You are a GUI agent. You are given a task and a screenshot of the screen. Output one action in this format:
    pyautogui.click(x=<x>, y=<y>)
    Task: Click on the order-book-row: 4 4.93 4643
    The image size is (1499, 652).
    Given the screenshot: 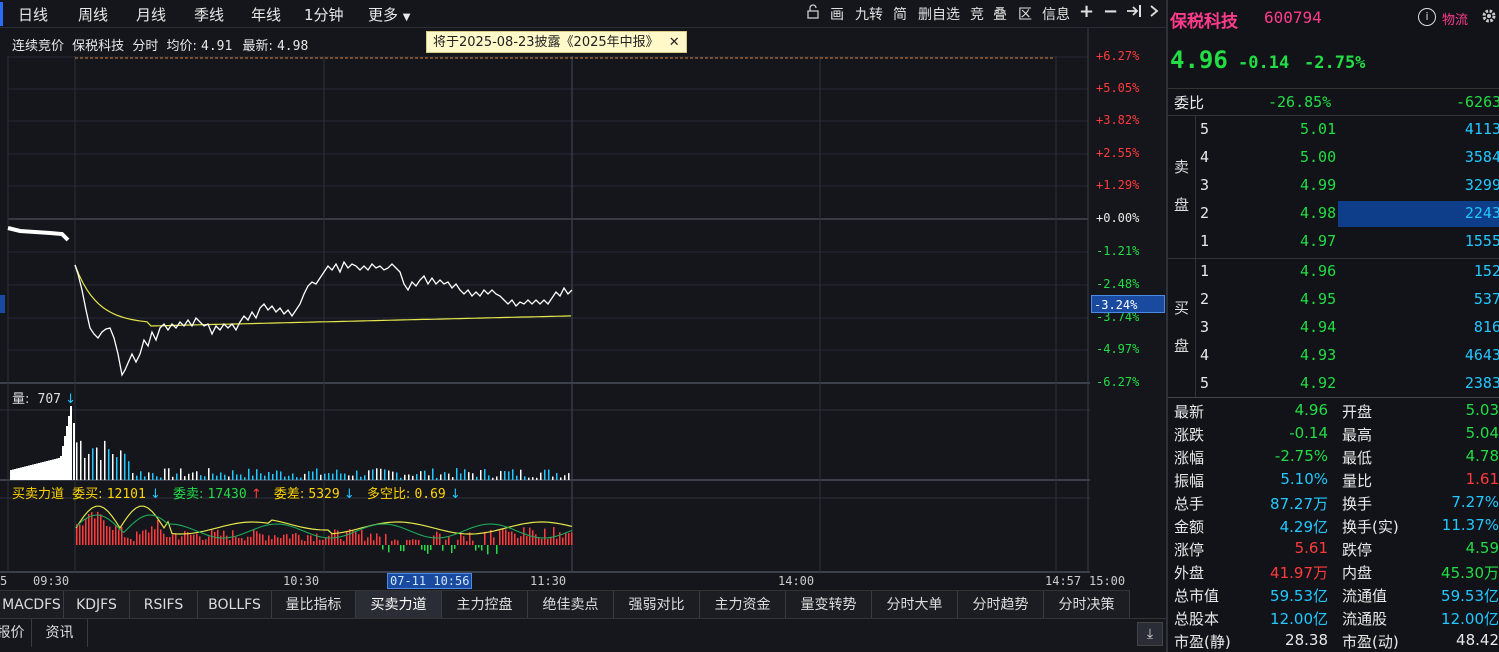 What is the action you would take?
    pyautogui.click(x=1333, y=354)
    